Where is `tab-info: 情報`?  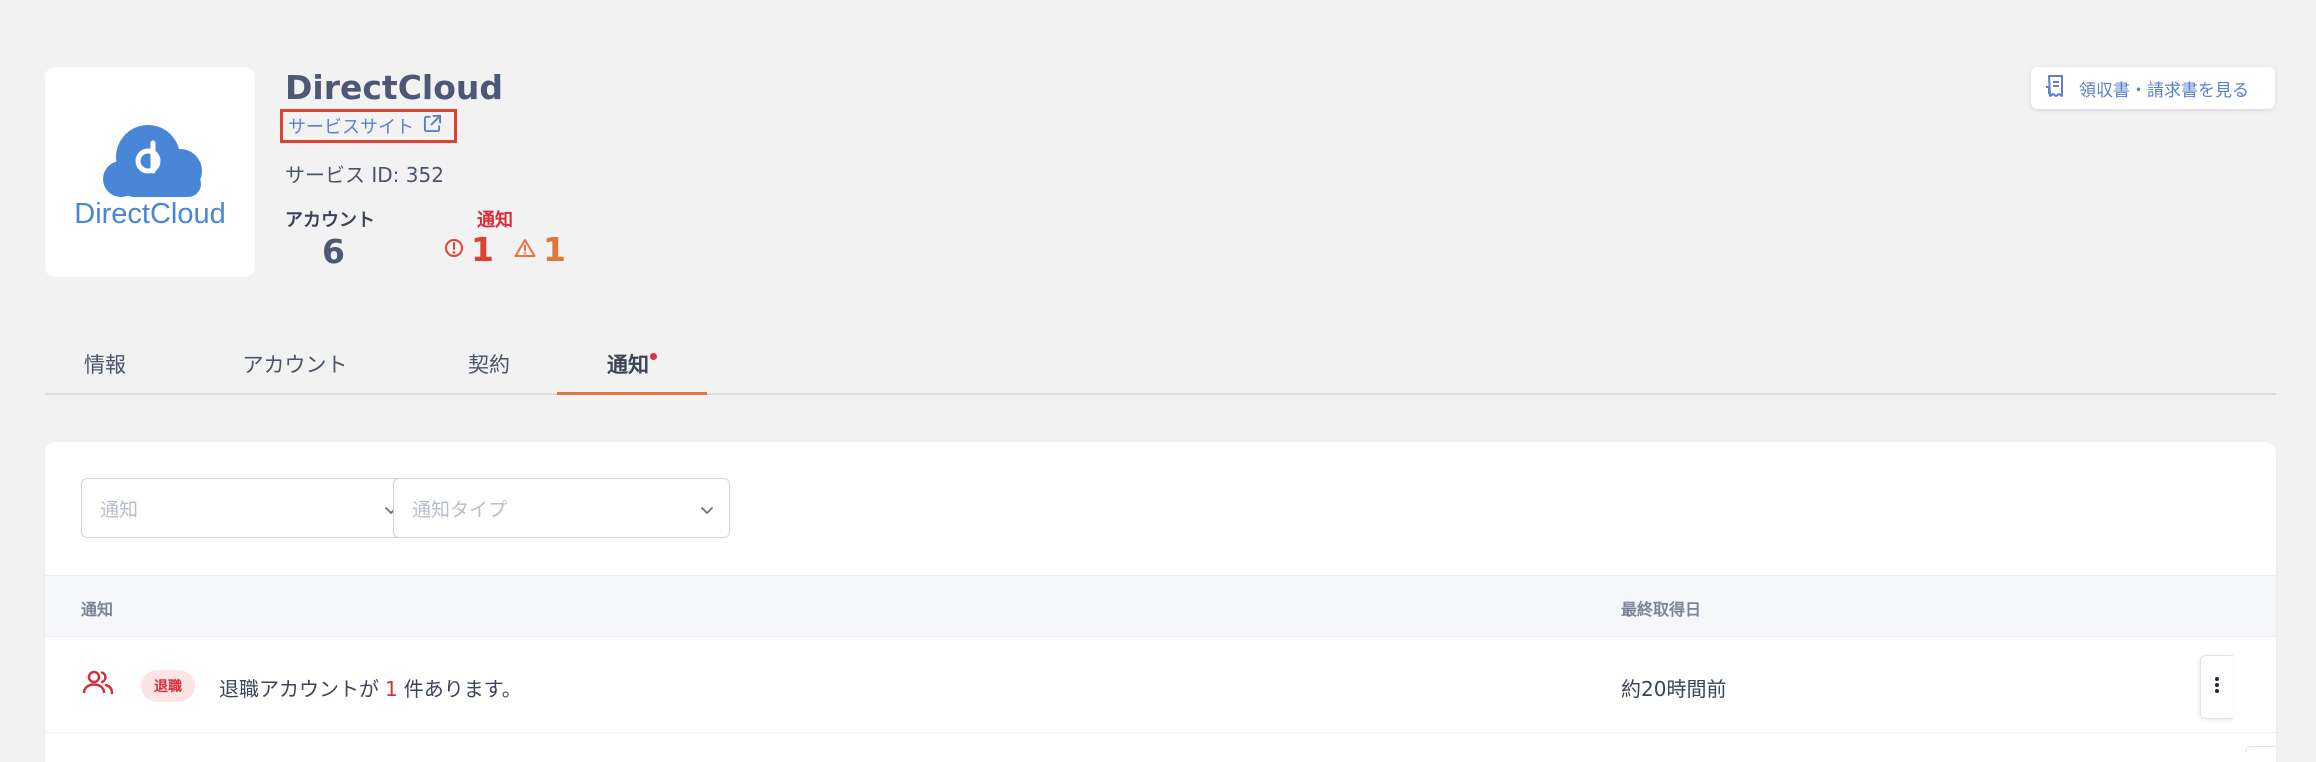
tab-info: 情報 is located at coordinates (105, 364).